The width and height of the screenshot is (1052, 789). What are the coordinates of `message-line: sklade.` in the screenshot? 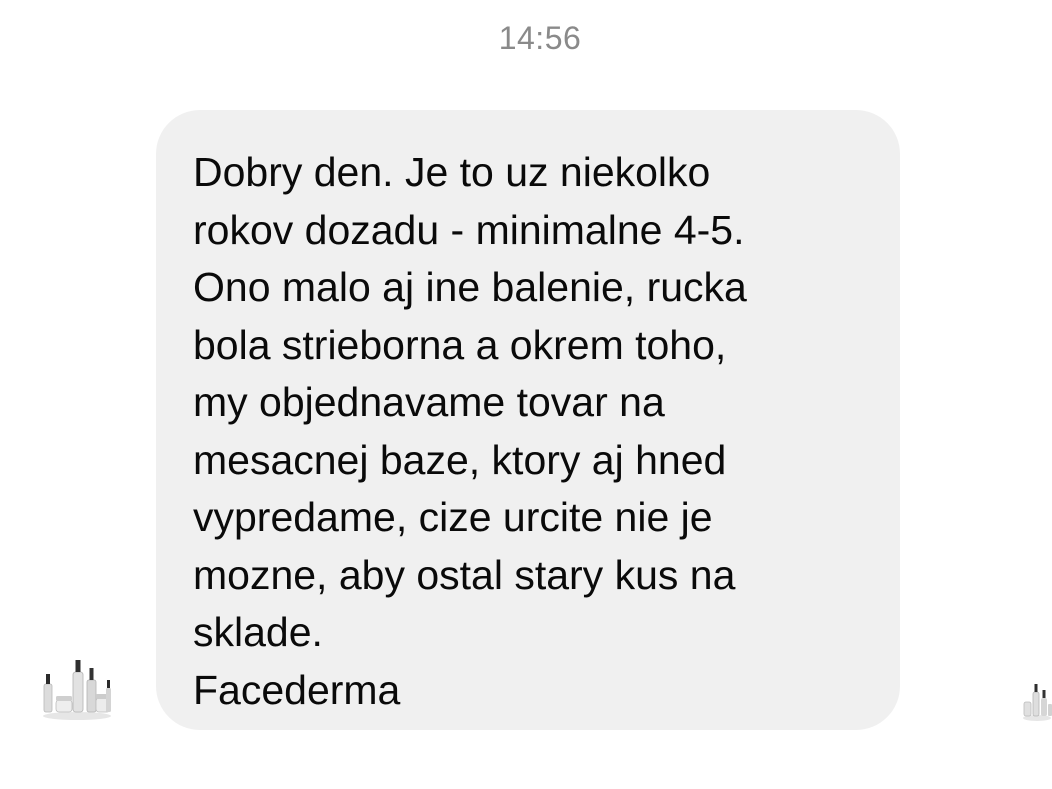 It's located at (258, 632).